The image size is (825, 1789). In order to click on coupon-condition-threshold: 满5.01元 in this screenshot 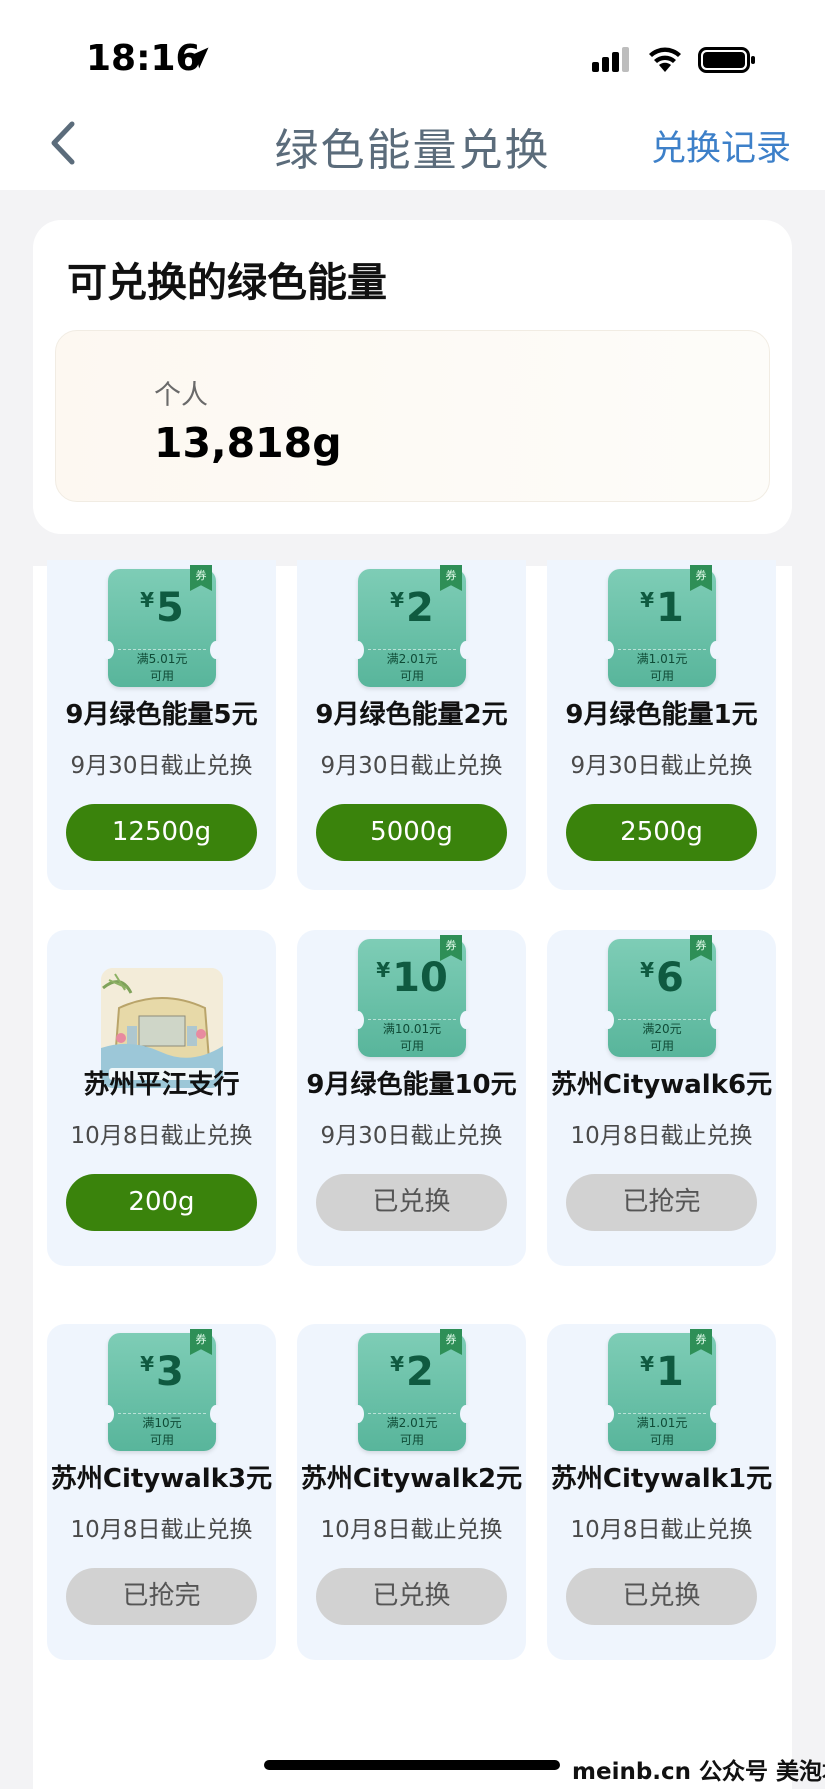, I will do `click(162, 659)`.